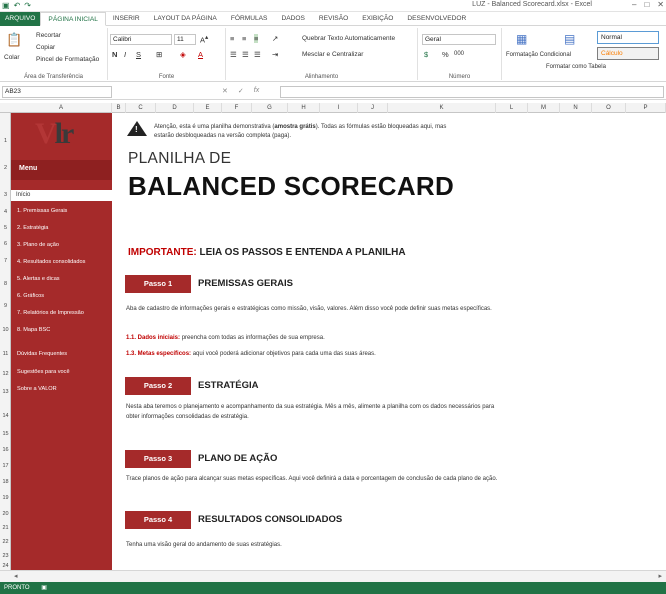 The width and height of the screenshot is (666, 594). What do you see at coordinates (377, 19) in the screenshot?
I see `tab-exibicao: EXIBIÇÃO` at bounding box center [377, 19].